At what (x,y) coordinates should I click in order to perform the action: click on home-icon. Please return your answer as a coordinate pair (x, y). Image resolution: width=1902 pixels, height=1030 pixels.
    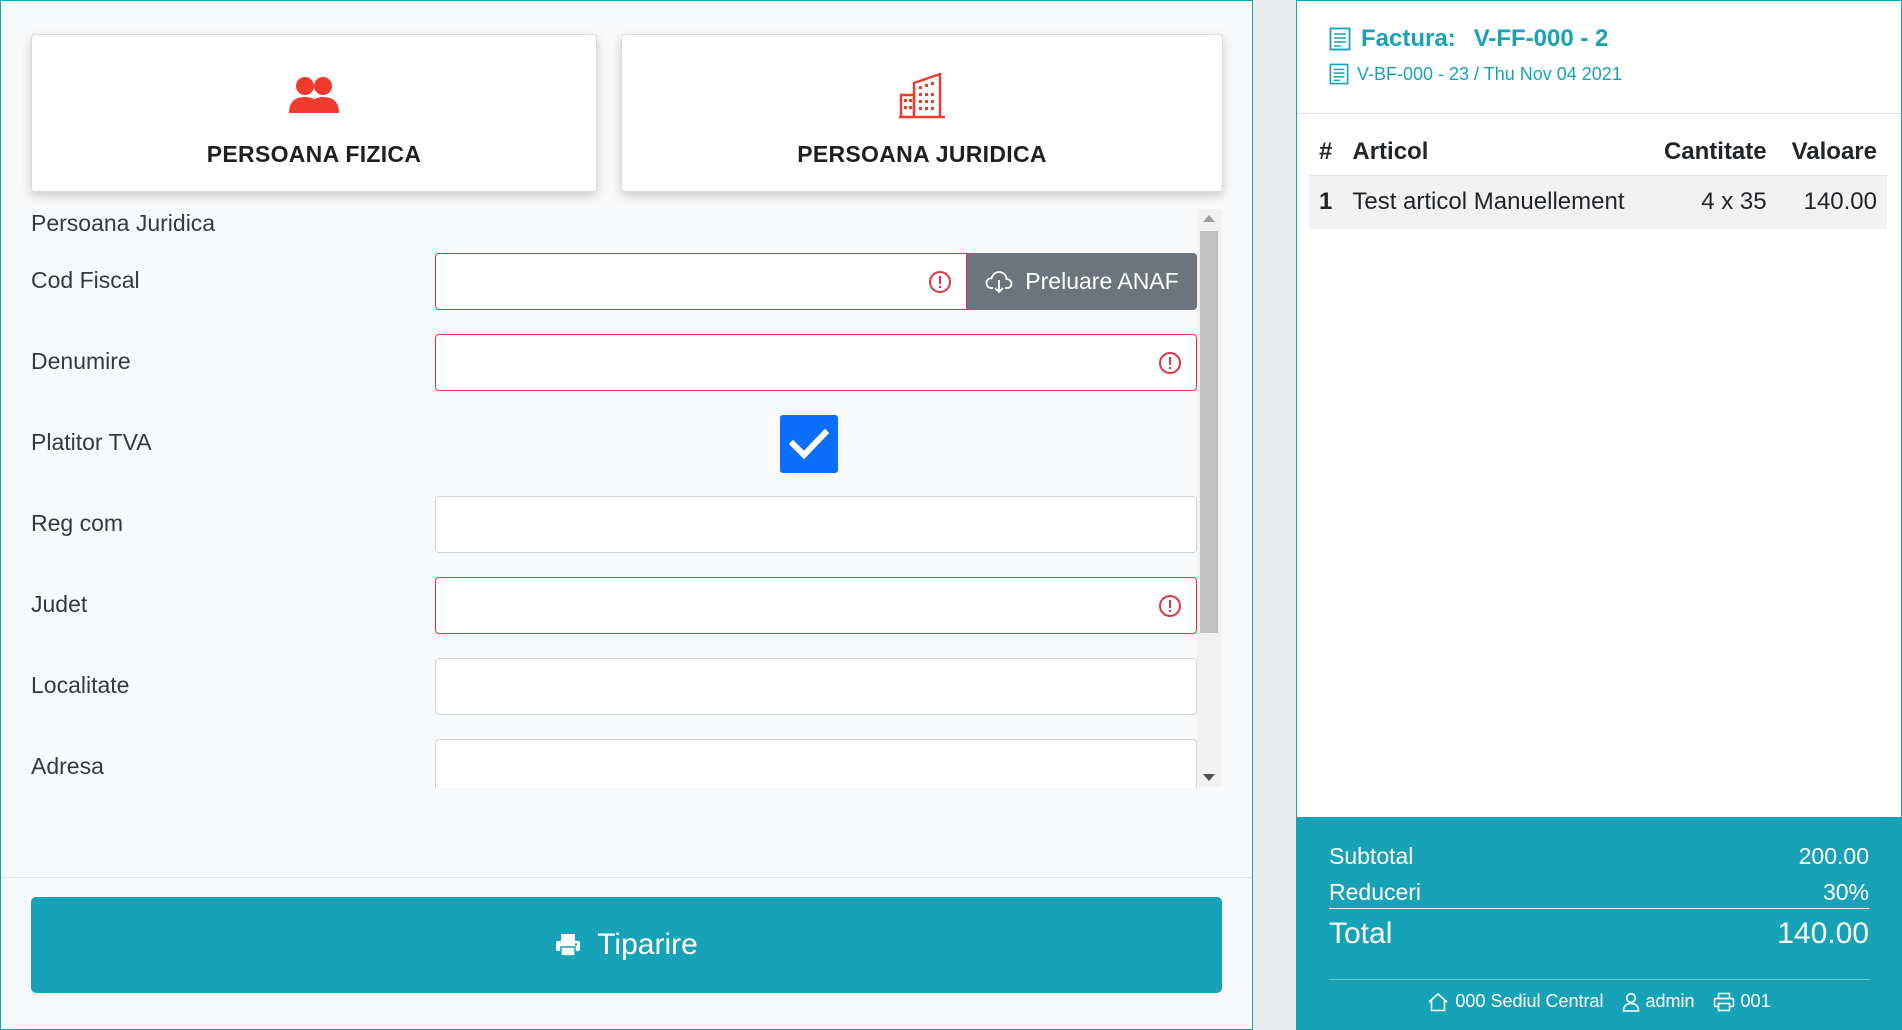
    Looking at the image, I should click on (1438, 1001).